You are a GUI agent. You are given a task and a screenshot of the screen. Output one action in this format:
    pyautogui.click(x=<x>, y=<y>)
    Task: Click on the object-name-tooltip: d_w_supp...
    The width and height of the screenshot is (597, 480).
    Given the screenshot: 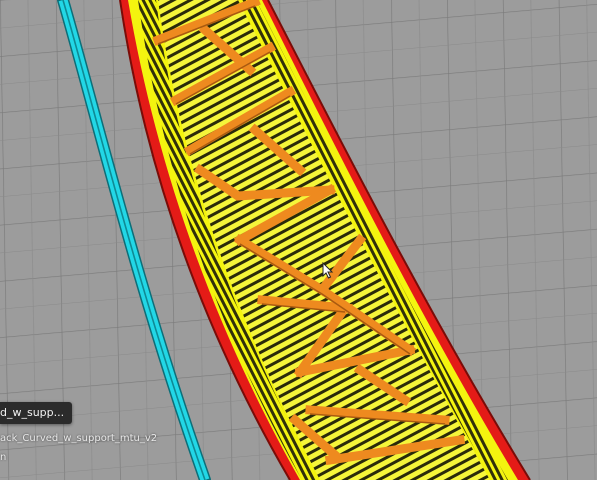 What is the action you would take?
    pyautogui.click(x=36, y=413)
    